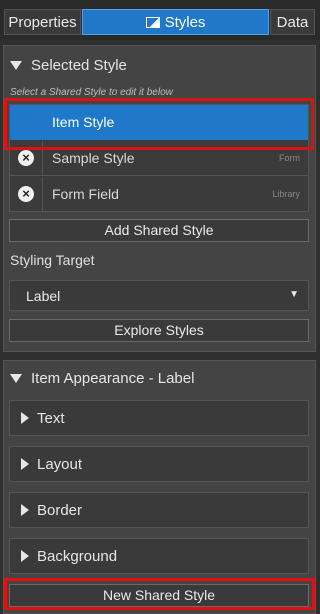  Describe the element at coordinates (52, 260) in the screenshot. I see `styling-target-label: Styling Target` at that location.